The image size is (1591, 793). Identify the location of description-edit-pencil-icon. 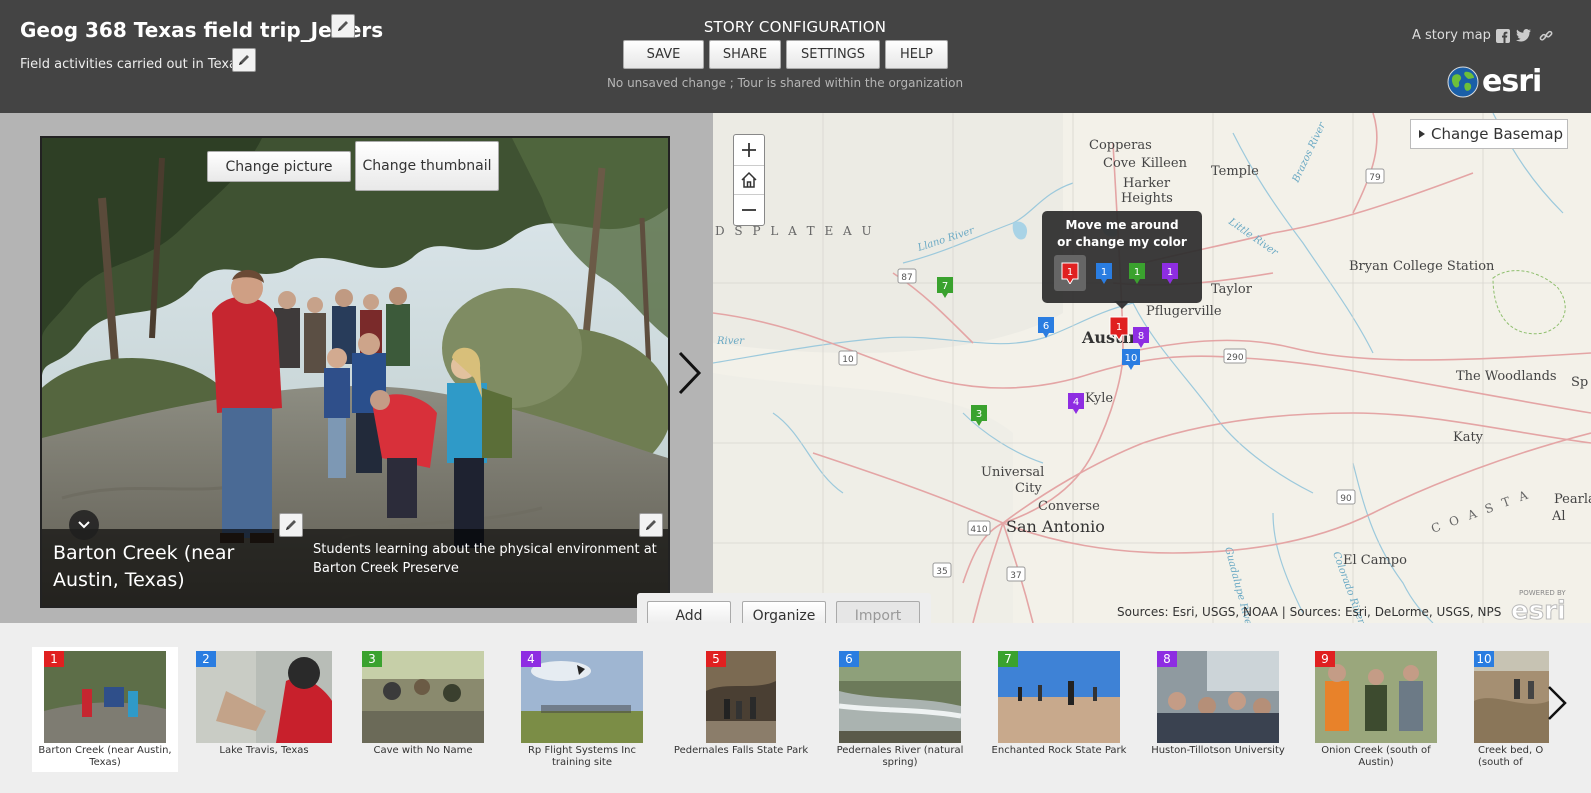
(651, 525).